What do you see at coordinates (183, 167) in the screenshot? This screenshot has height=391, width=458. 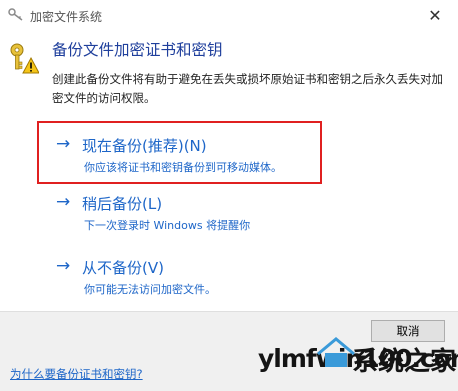 I see `option-description: 你应该将证书和密钥备份到可移动媒体。` at bounding box center [183, 167].